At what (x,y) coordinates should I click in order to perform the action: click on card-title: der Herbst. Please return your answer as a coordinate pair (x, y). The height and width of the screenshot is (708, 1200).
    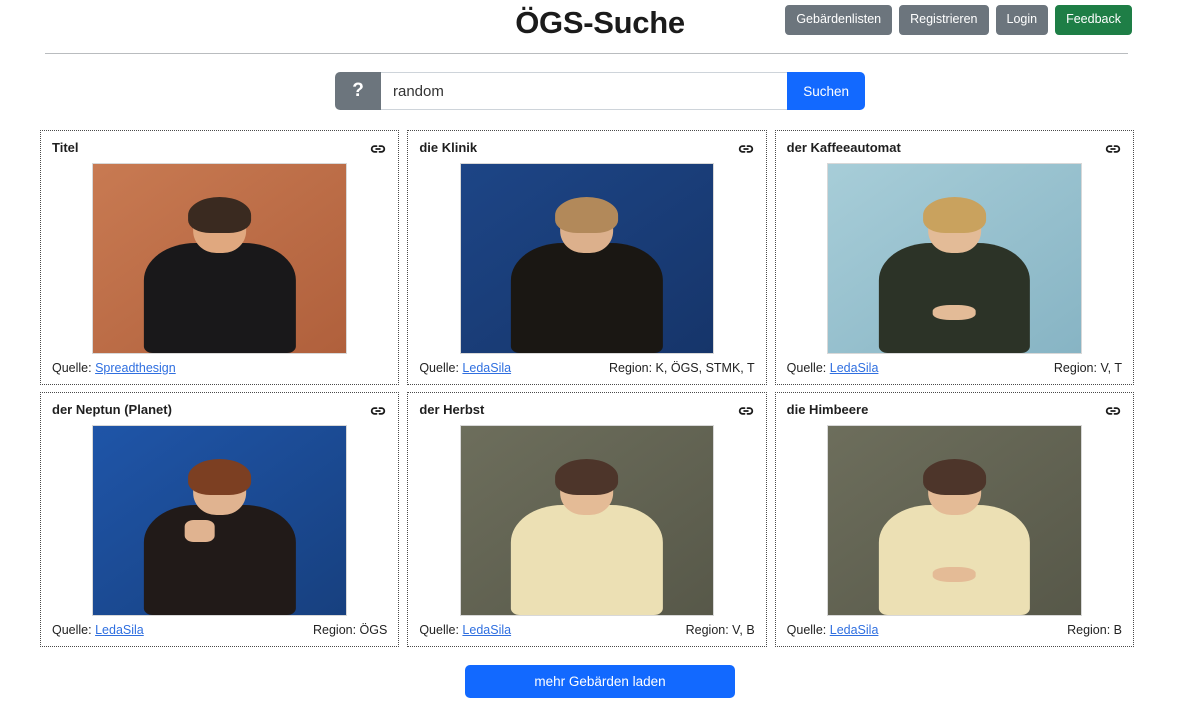
    Looking at the image, I should click on (452, 409).